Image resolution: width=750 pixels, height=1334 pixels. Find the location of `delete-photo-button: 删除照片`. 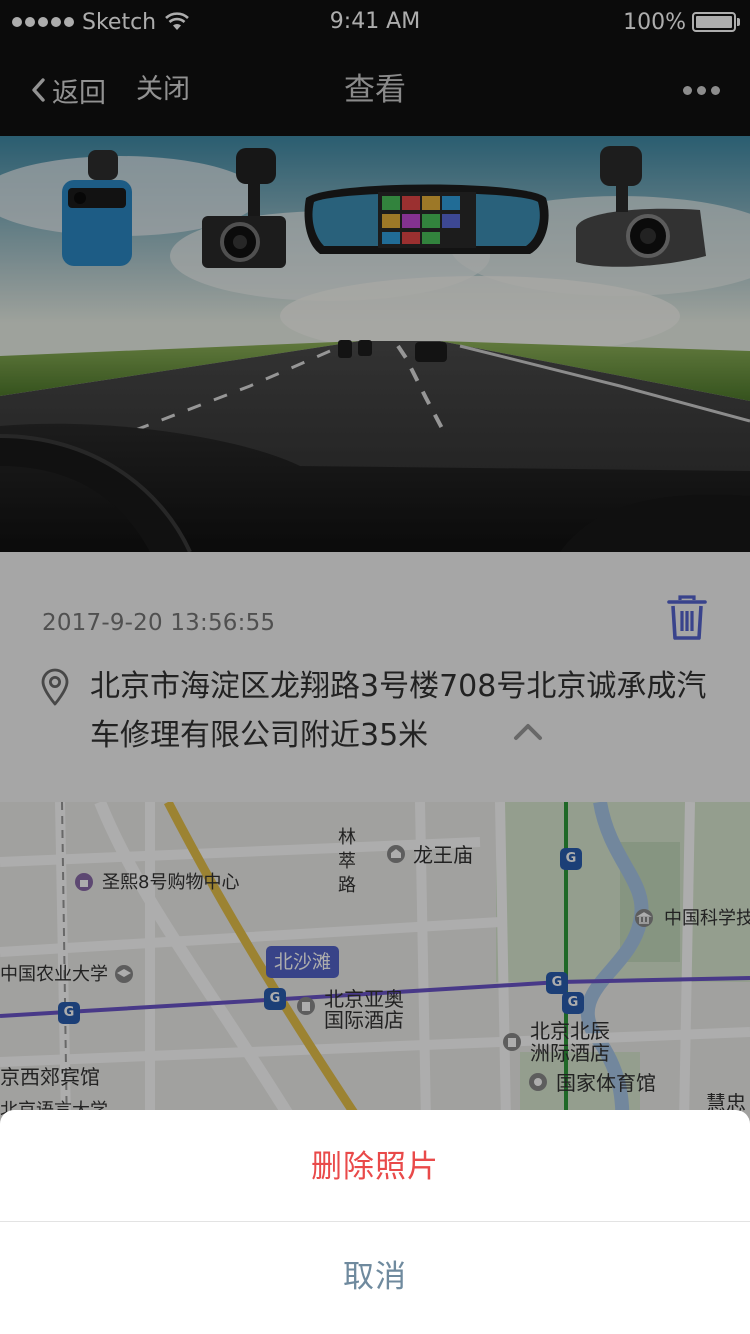

delete-photo-button: 删除照片 is located at coordinates (375, 1167).